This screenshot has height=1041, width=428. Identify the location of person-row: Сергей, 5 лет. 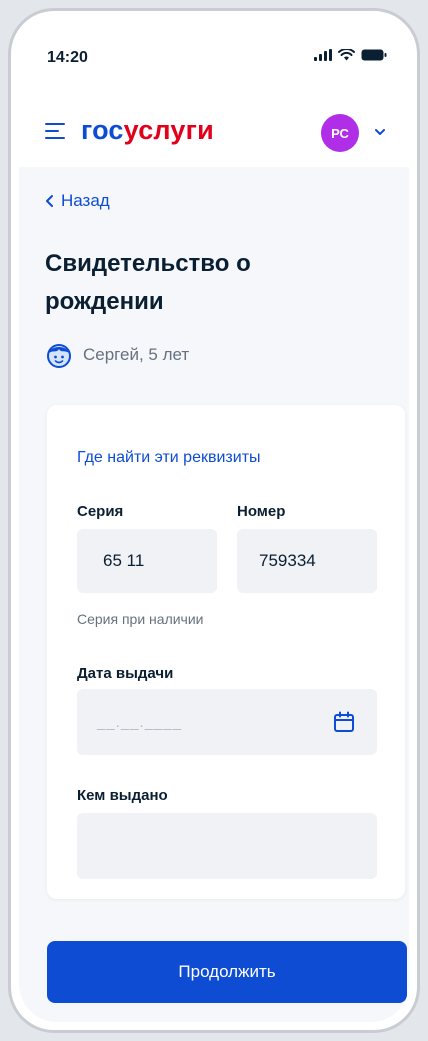
(117, 355).